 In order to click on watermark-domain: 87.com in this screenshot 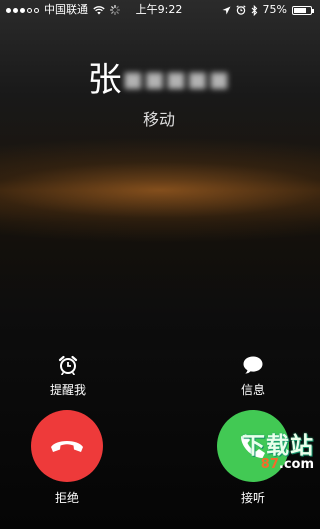, I will do `click(268, 464)`.